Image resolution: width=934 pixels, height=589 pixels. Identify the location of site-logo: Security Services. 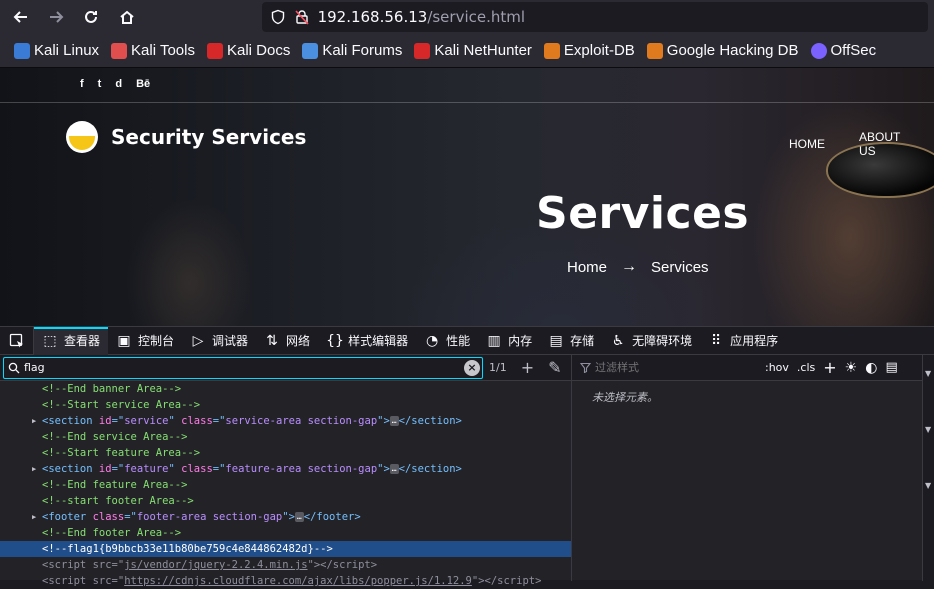
(186, 137).